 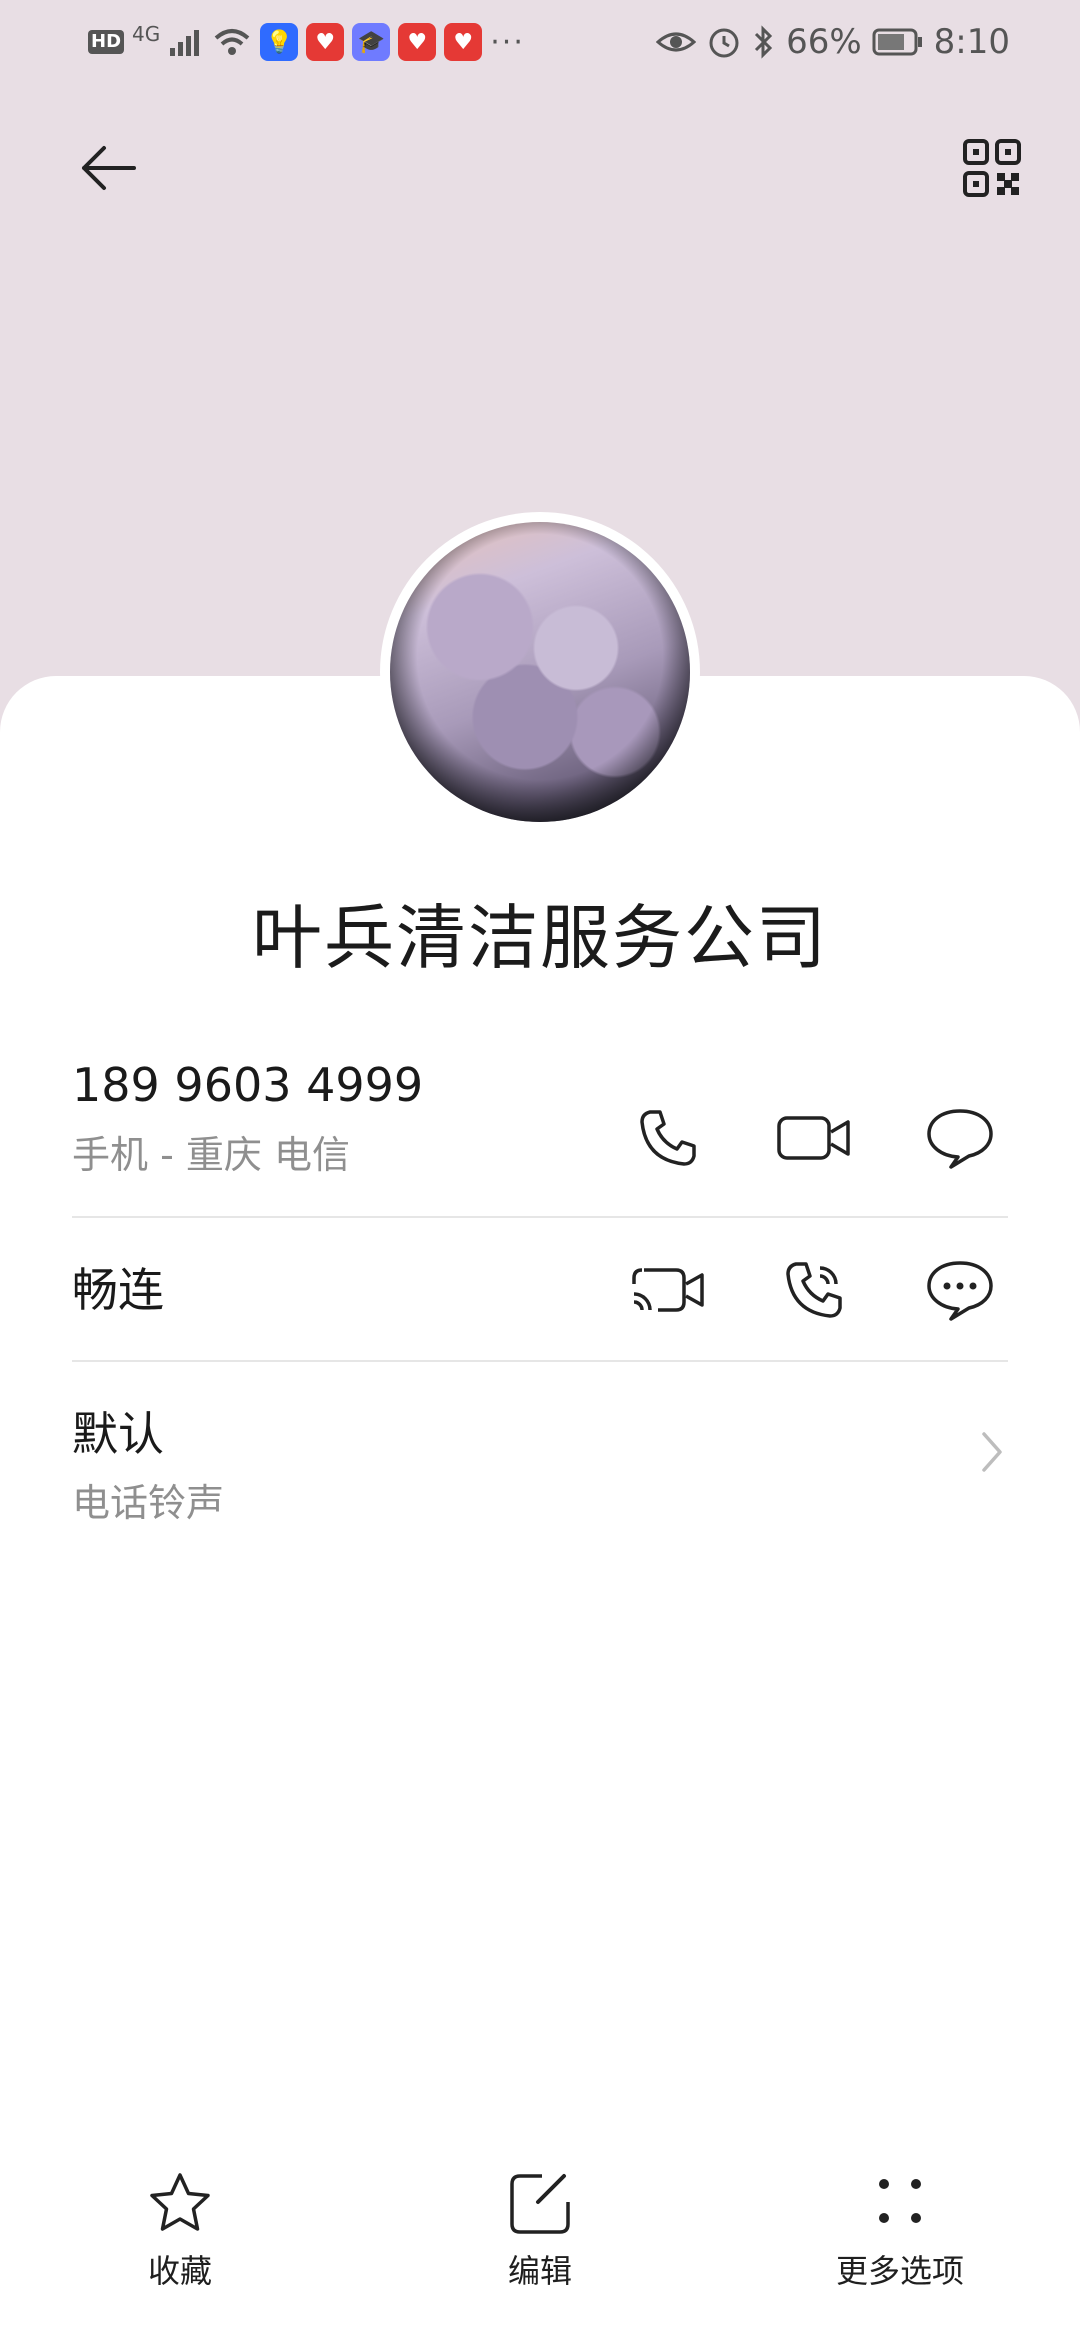 I want to click on avatar, so click(x=540, y=672).